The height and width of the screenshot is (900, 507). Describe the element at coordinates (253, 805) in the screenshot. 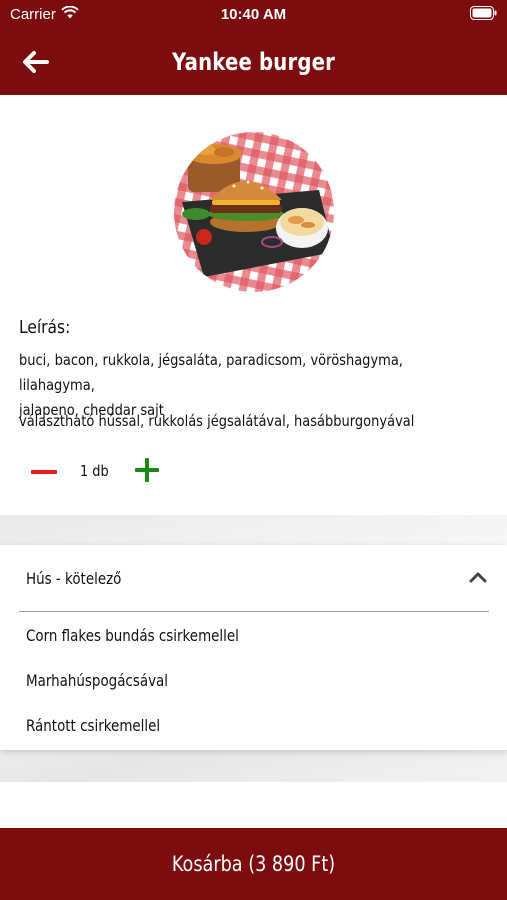

I see `footer-spacer` at that location.